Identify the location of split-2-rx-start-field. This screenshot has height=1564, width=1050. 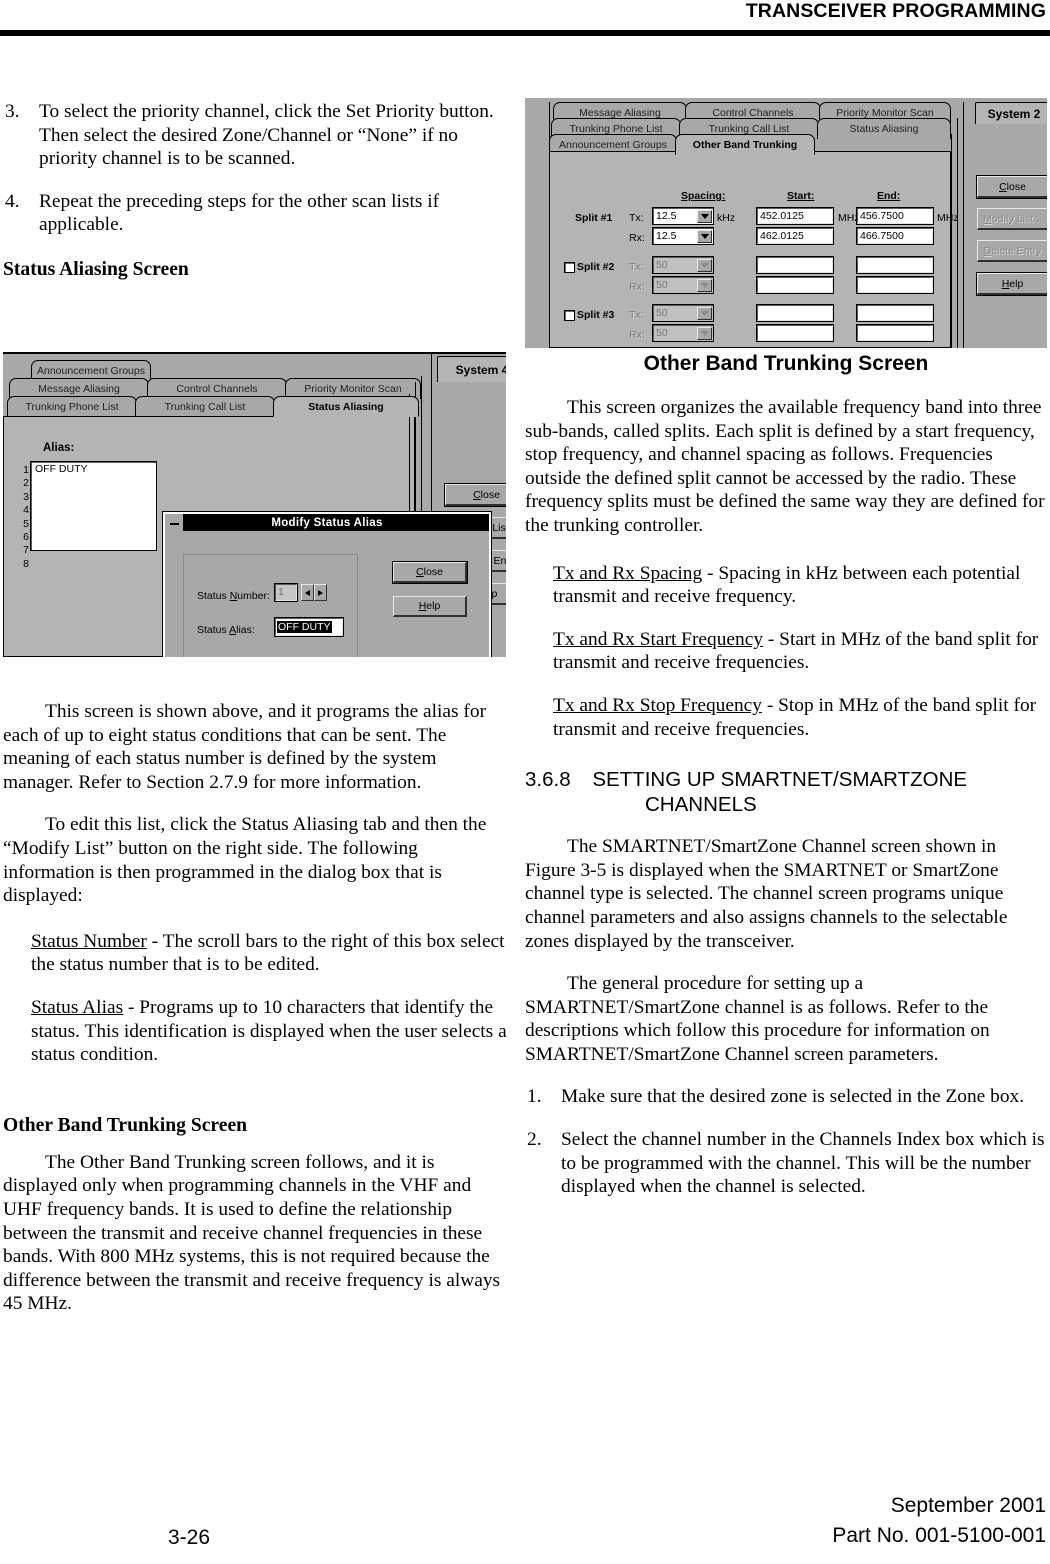
(795, 285).